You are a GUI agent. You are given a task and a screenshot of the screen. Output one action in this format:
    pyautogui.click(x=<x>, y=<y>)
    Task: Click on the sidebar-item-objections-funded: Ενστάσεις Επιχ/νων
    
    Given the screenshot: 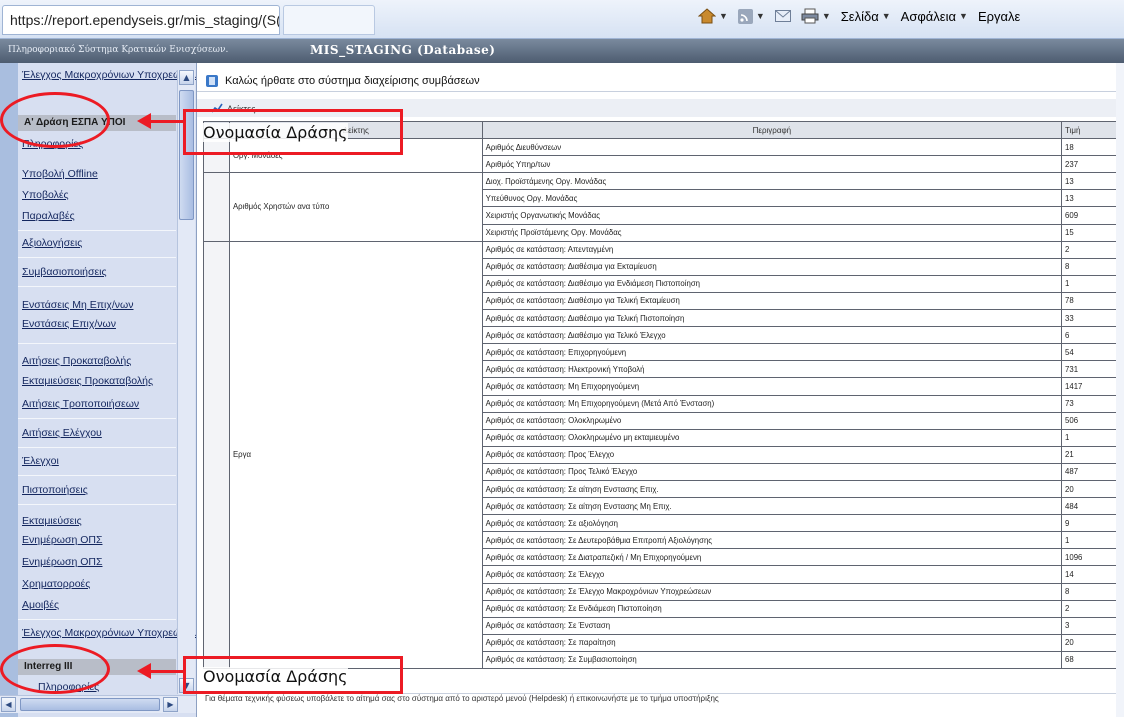 What is the action you would take?
    pyautogui.click(x=69, y=324)
    